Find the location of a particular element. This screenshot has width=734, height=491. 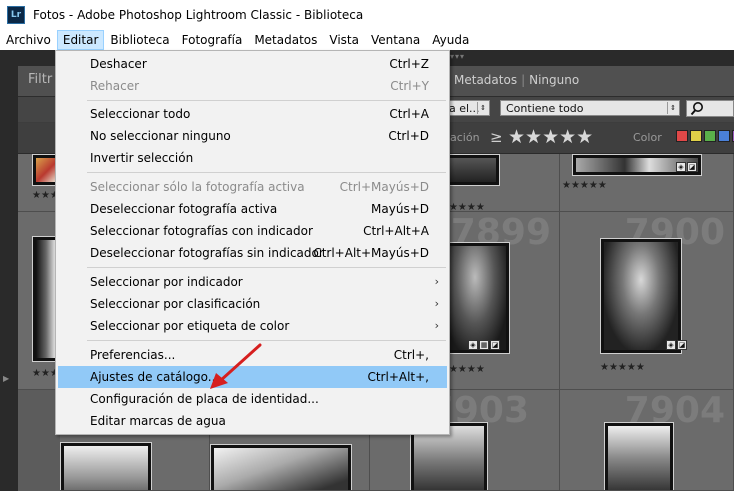

rule-select-value: Contiene todo is located at coordinates (545, 108).